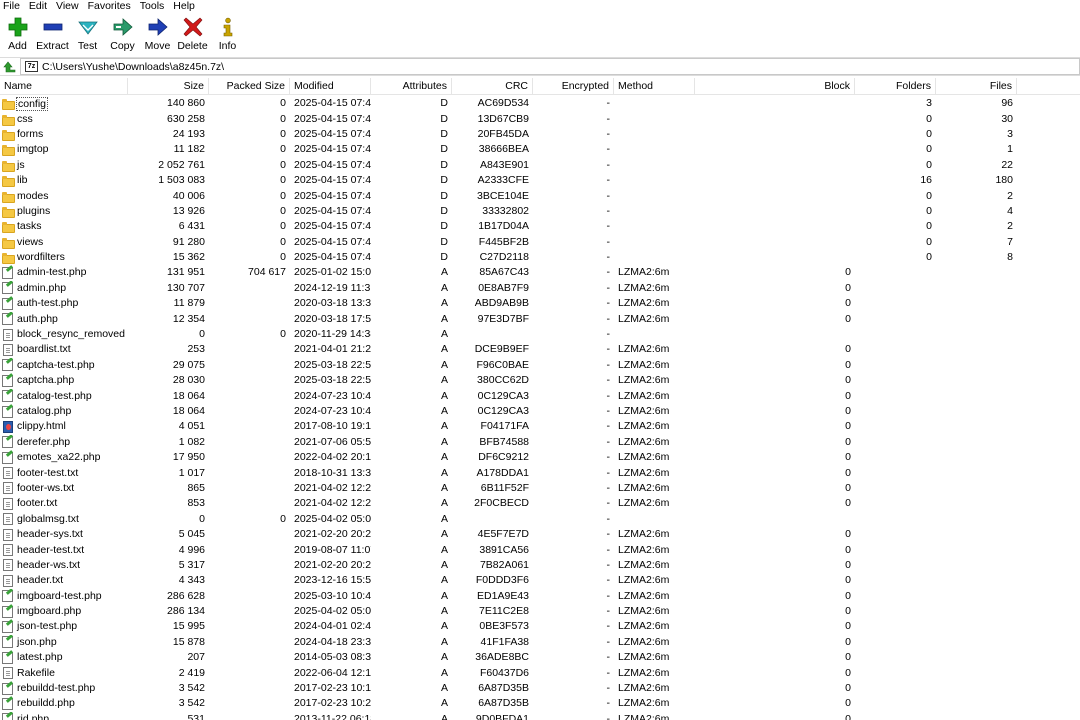 The width and height of the screenshot is (1080, 720). What do you see at coordinates (540, 242) in the screenshot?
I see `folder-row: views 91 280 0 2025-04-15 07:44 D F445BF2B - 0 7` at bounding box center [540, 242].